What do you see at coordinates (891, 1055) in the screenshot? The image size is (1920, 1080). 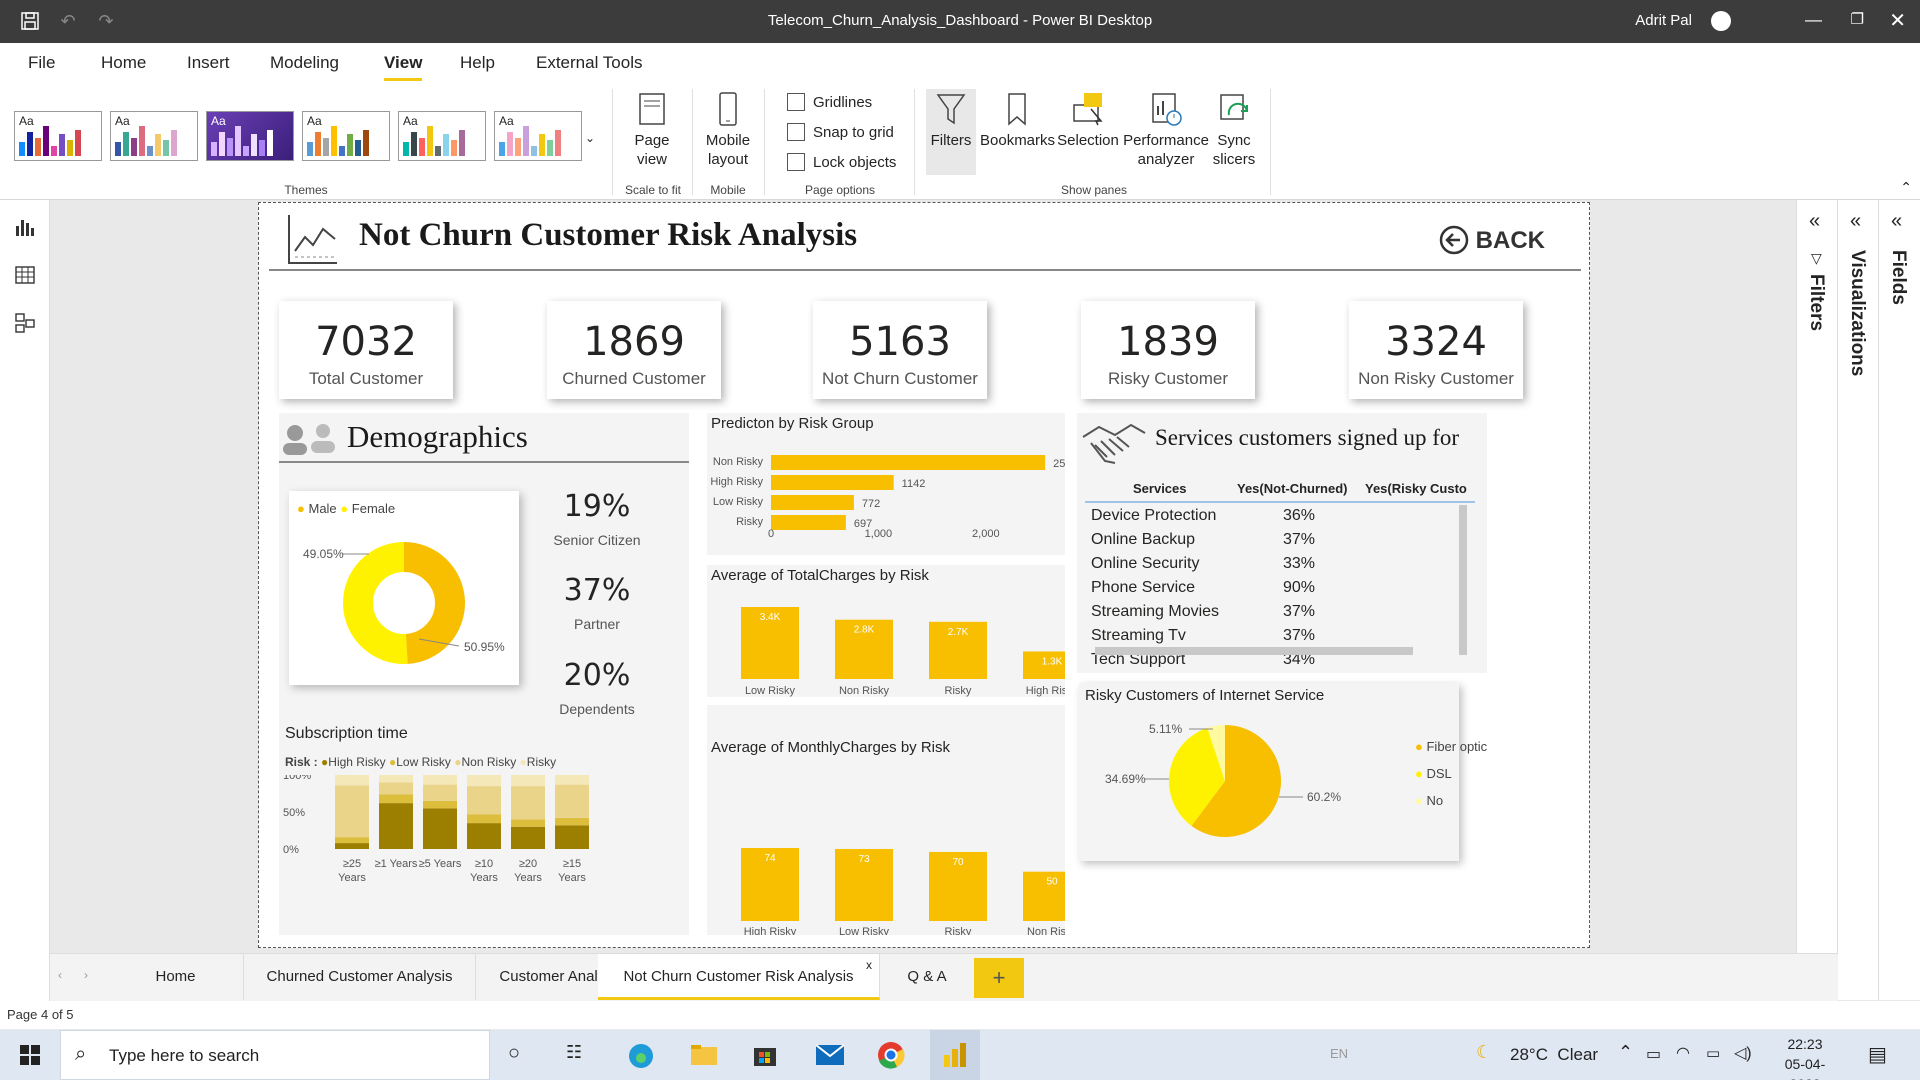 I see `chrome-icon` at bounding box center [891, 1055].